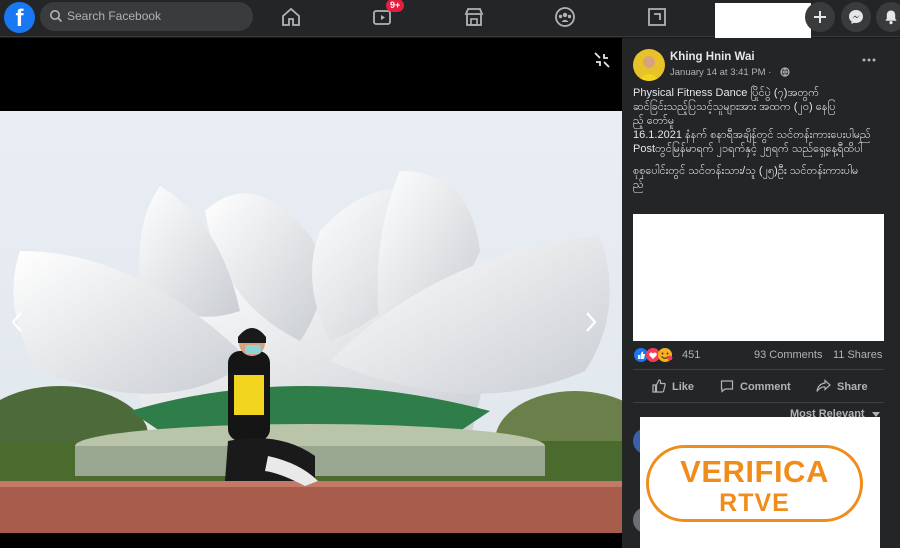 This screenshot has width=900, height=548. What do you see at coordinates (720, 72) in the screenshot?
I see `post-date: January 14 at 3:41 PM ·` at bounding box center [720, 72].